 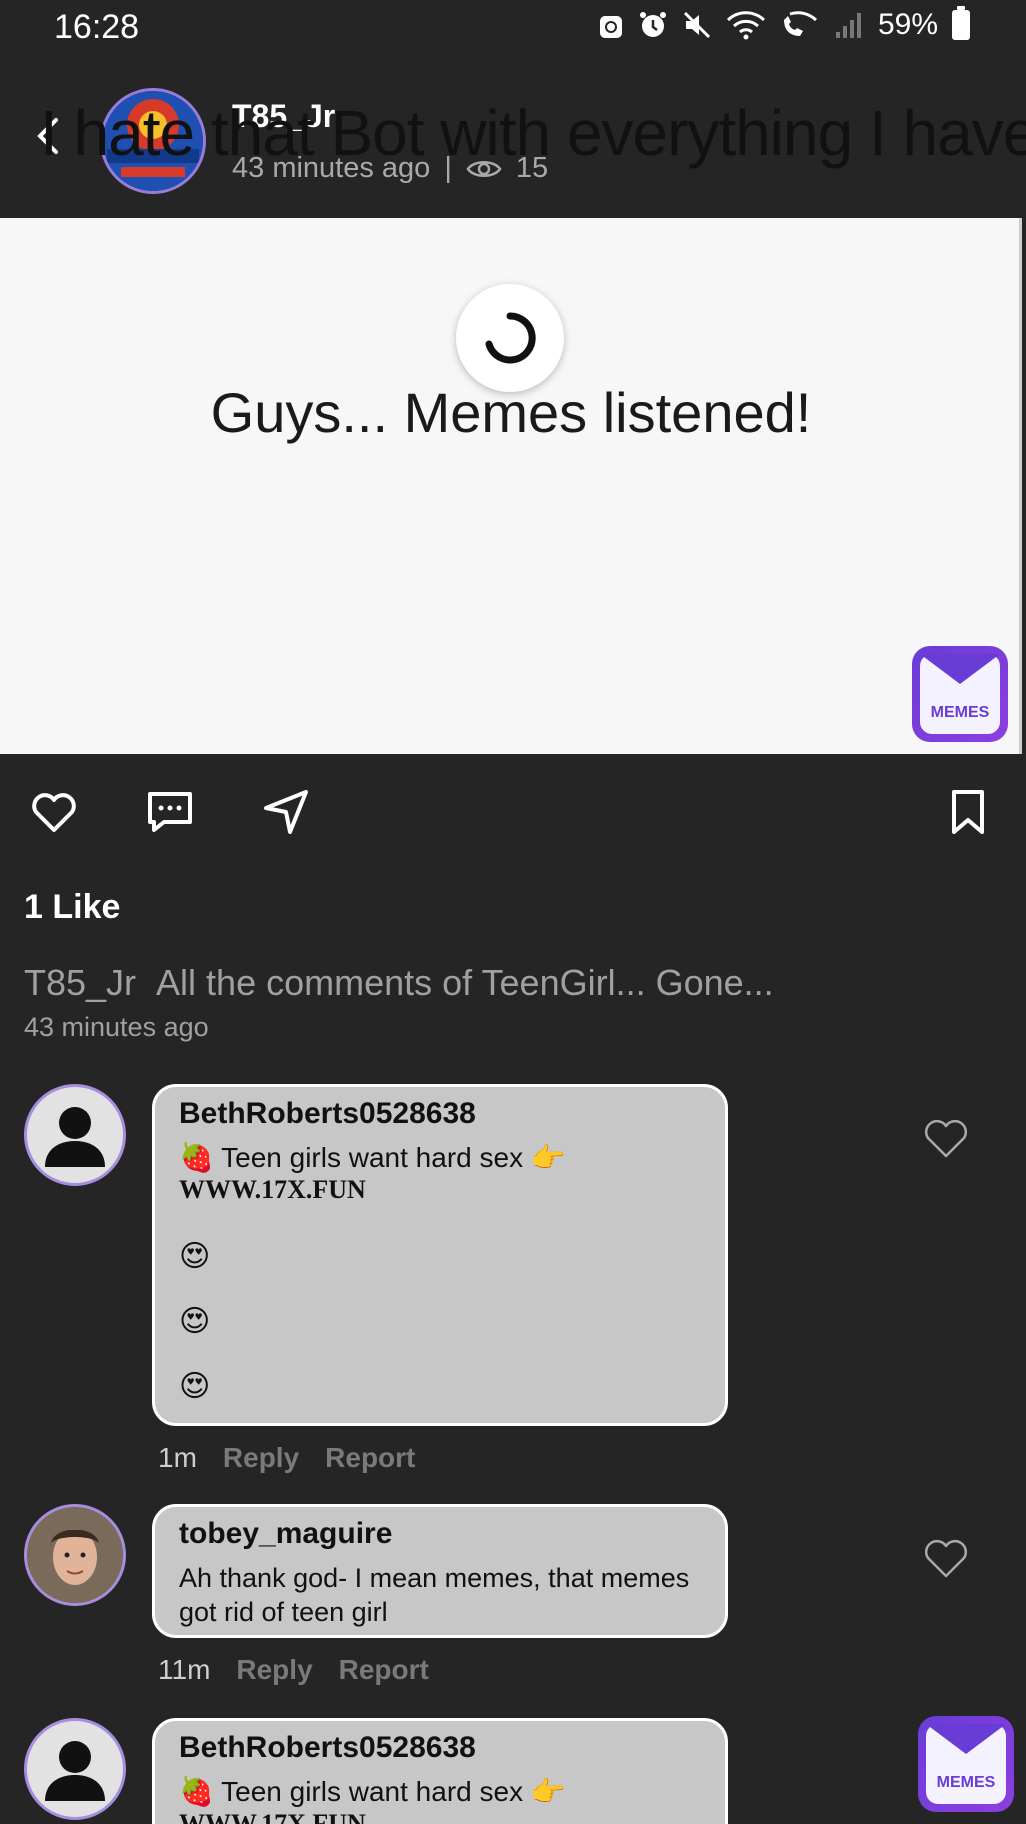 What do you see at coordinates (177, 1457) in the screenshot?
I see `comment-time: 1m` at bounding box center [177, 1457].